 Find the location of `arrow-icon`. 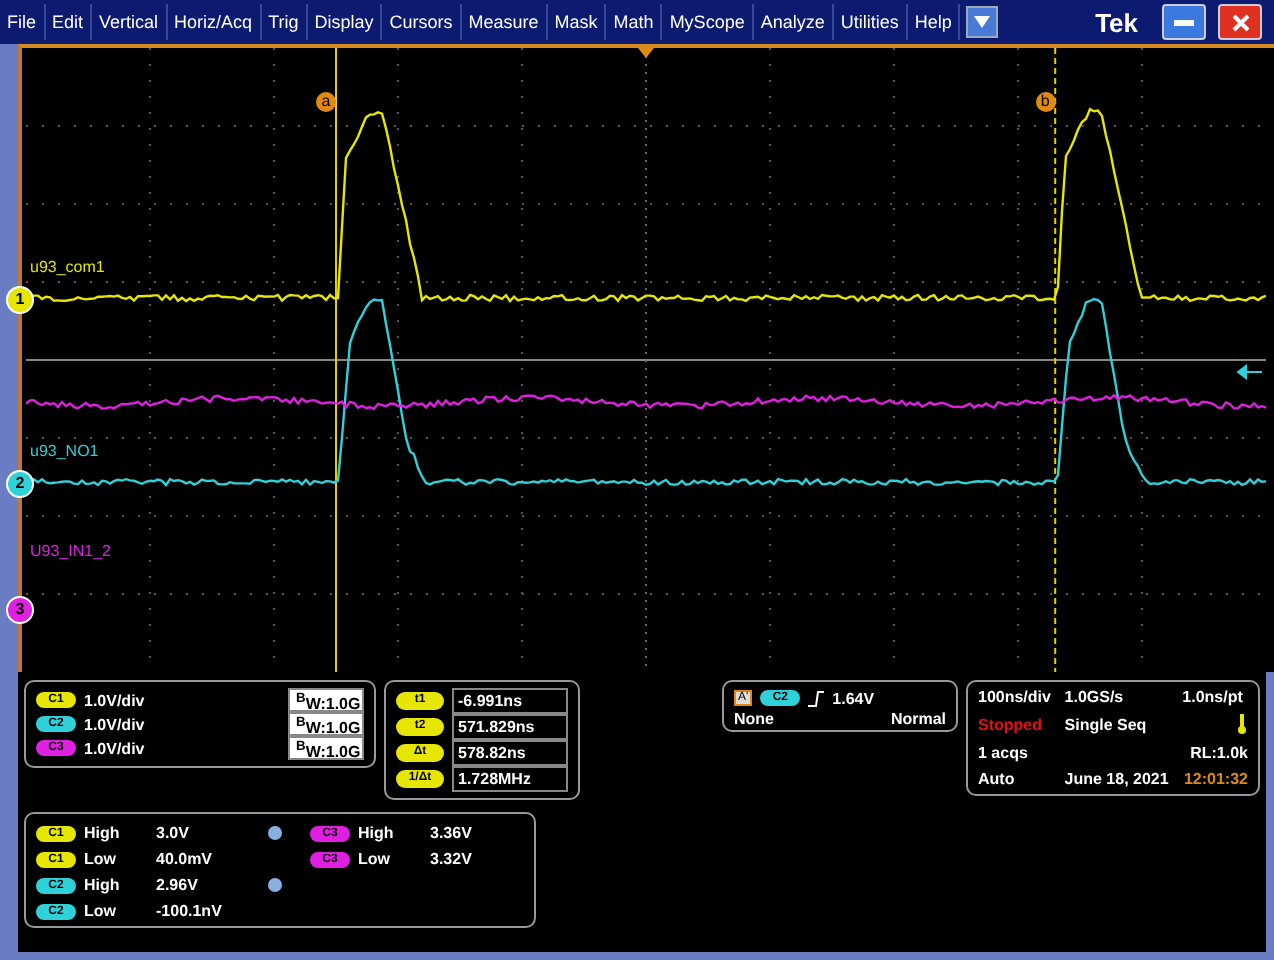

arrow-icon is located at coordinates (1250, 371).